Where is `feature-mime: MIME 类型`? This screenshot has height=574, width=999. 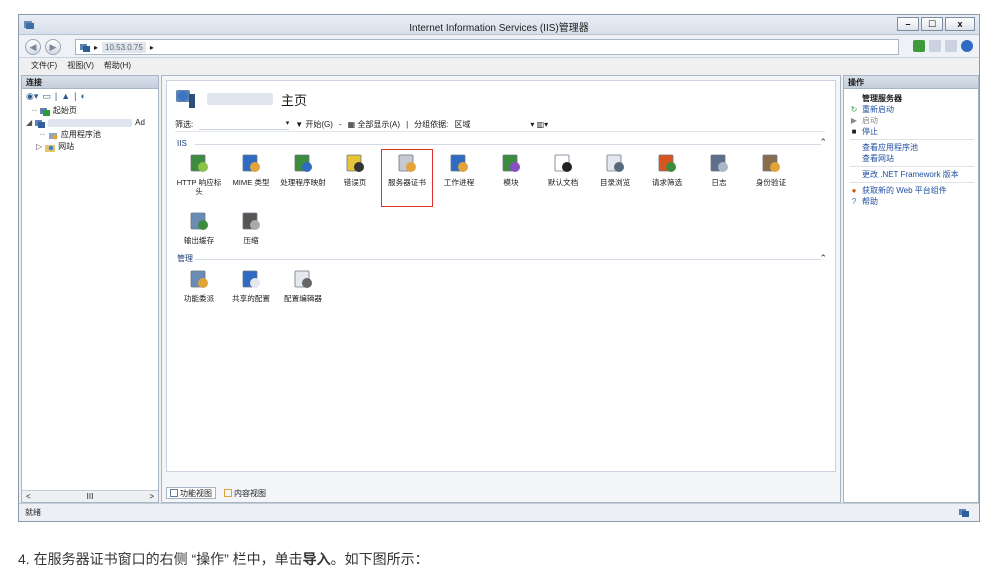
feature-mime: MIME 类型 is located at coordinates (251, 178).